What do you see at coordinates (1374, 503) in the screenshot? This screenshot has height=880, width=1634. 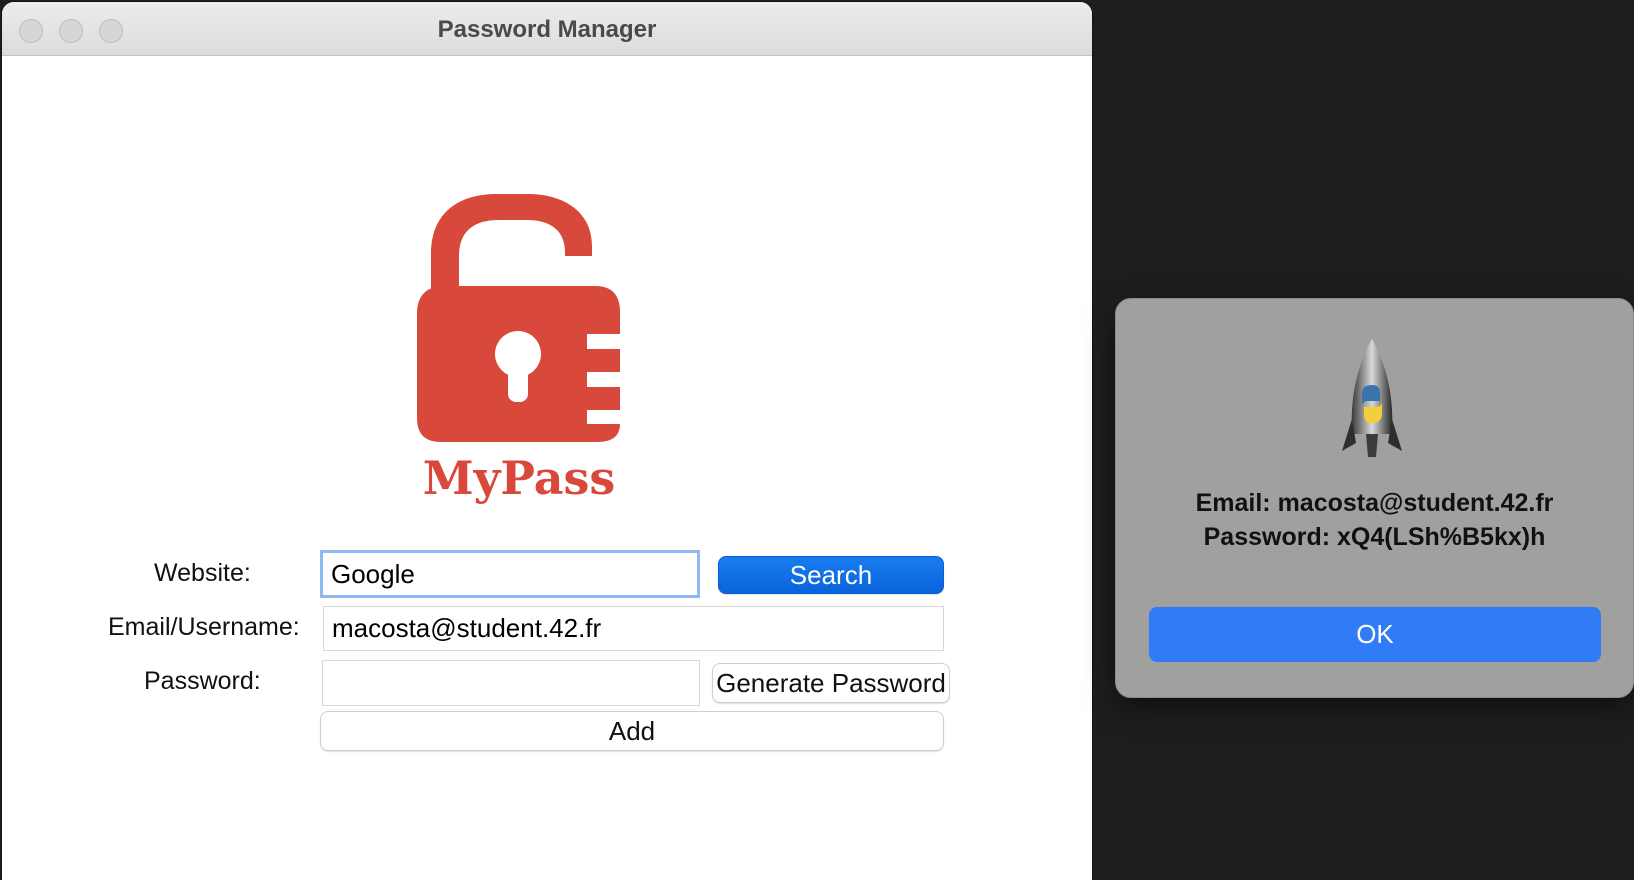 I see `dialog-email-line: Email: macosta@student.42.fr` at bounding box center [1374, 503].